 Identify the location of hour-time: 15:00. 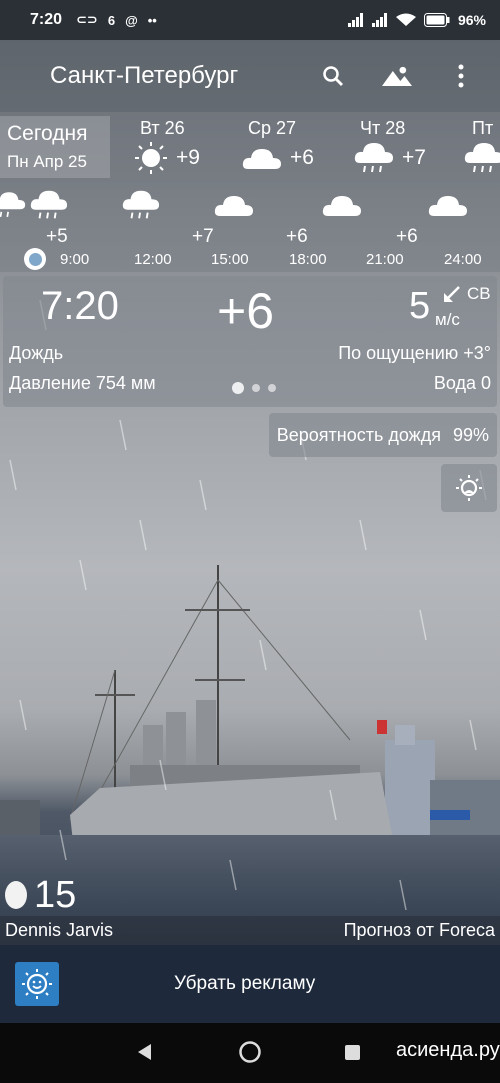
(230, 259).